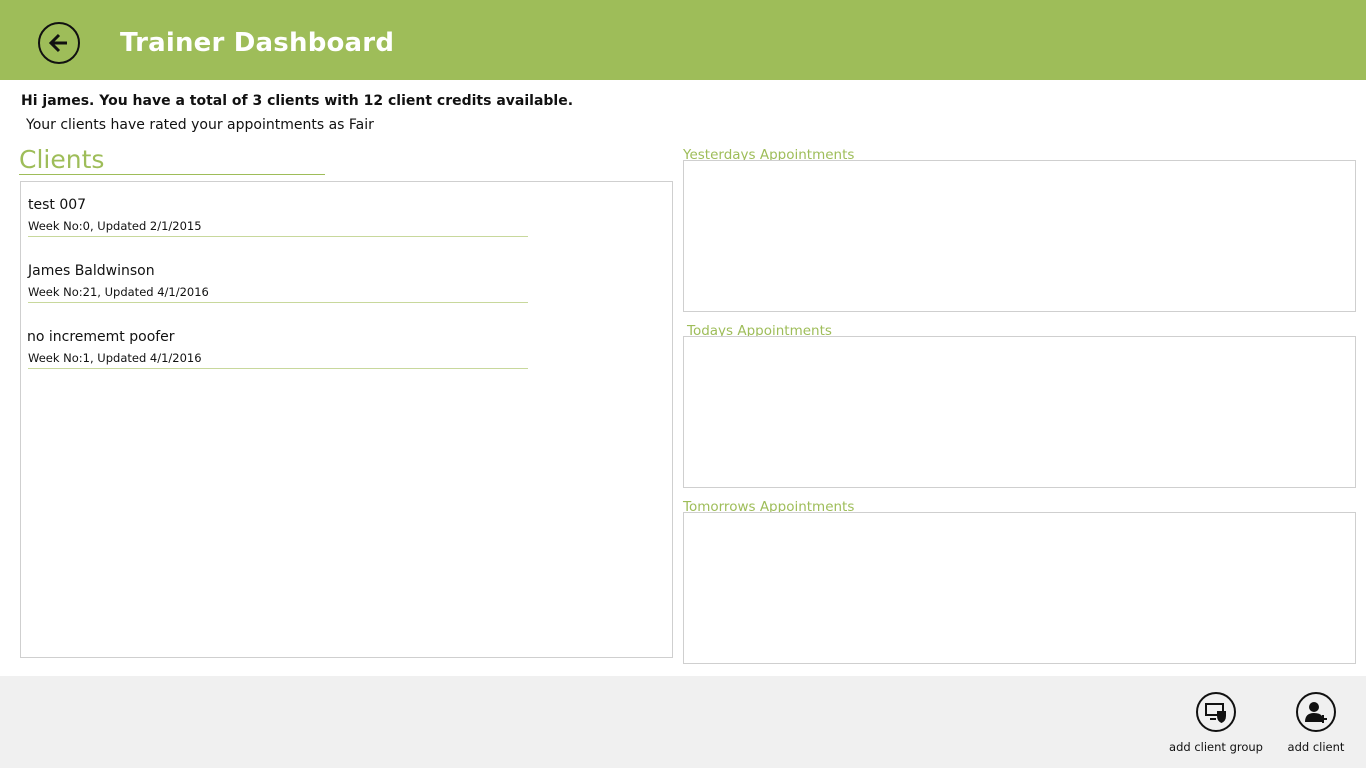  What do you see at coordinates (1216, 747) in the screenshot?
I see `add-client-group-label: add client group` at bounding box center [1216, 747].